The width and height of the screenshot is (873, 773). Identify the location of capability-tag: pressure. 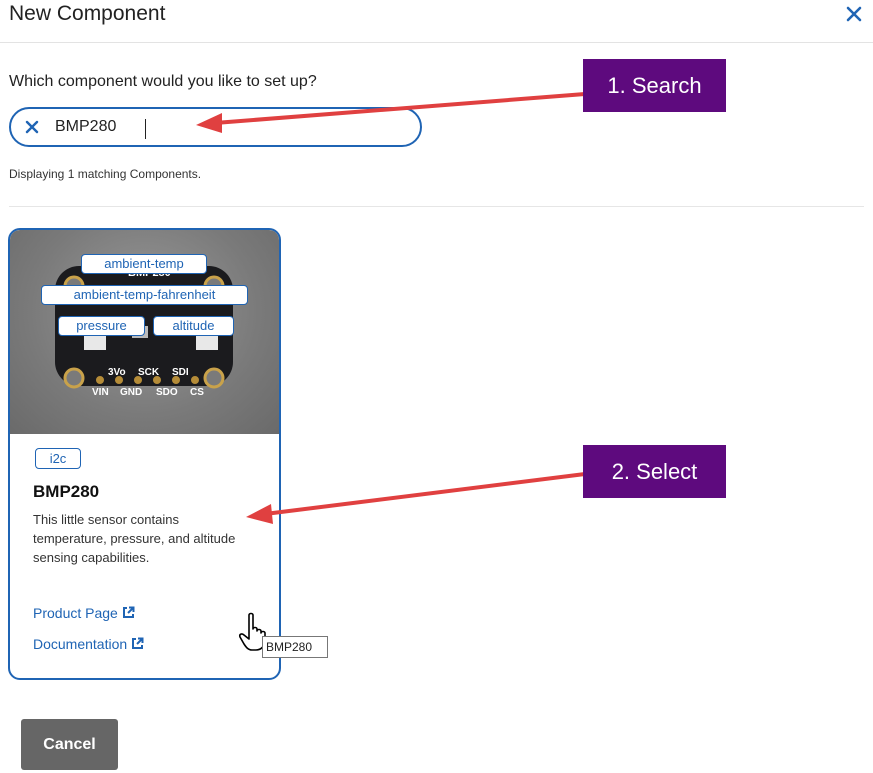
(101, 326).